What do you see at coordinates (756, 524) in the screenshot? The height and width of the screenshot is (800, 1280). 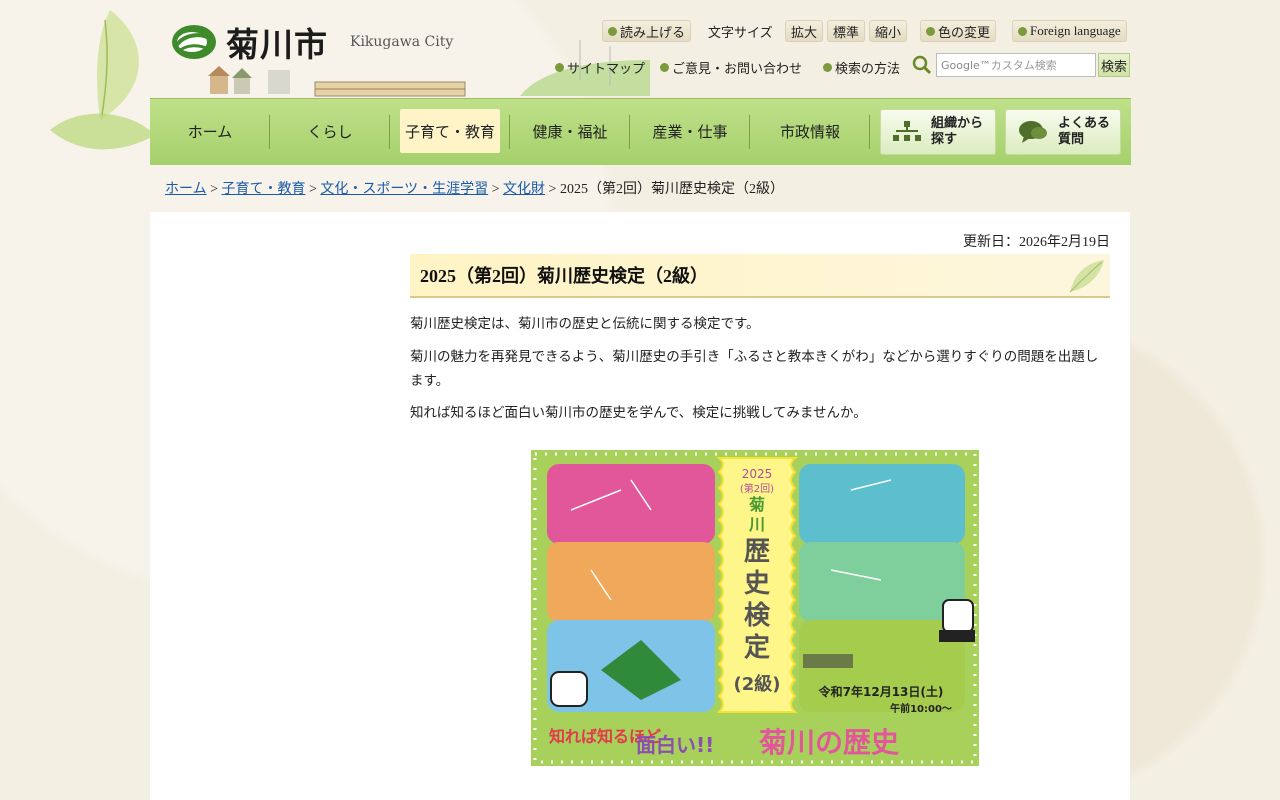 I see `poster-title-char: 川` at bounding box center [756, 524].